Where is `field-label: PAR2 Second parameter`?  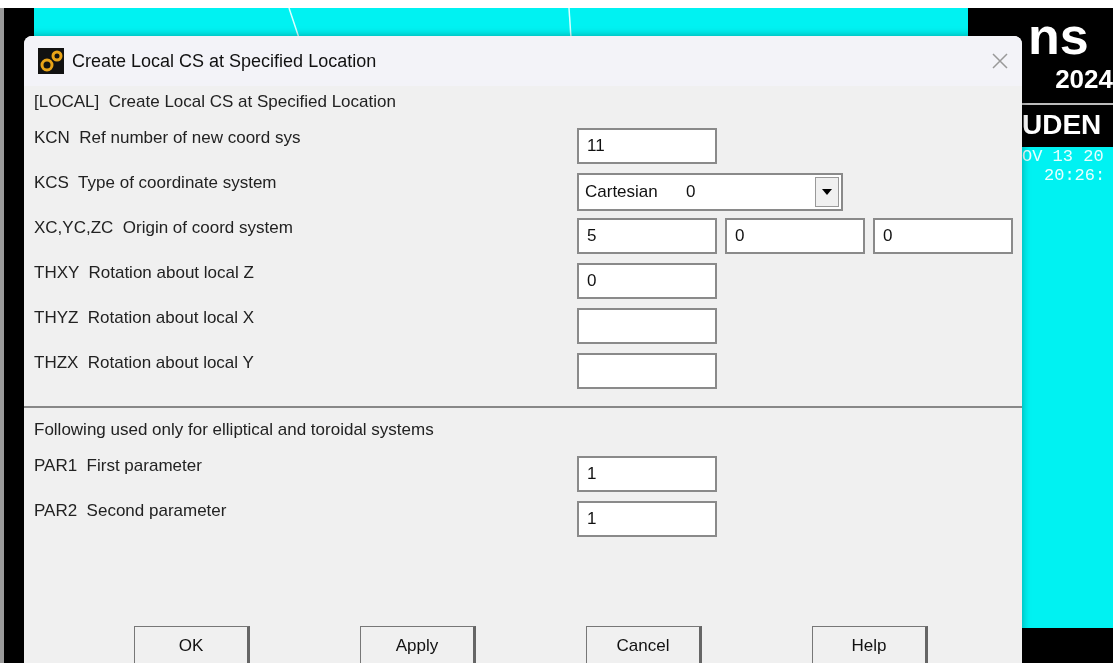
field-label: PAR2 Second parameter is located at coordinates (130, 510).